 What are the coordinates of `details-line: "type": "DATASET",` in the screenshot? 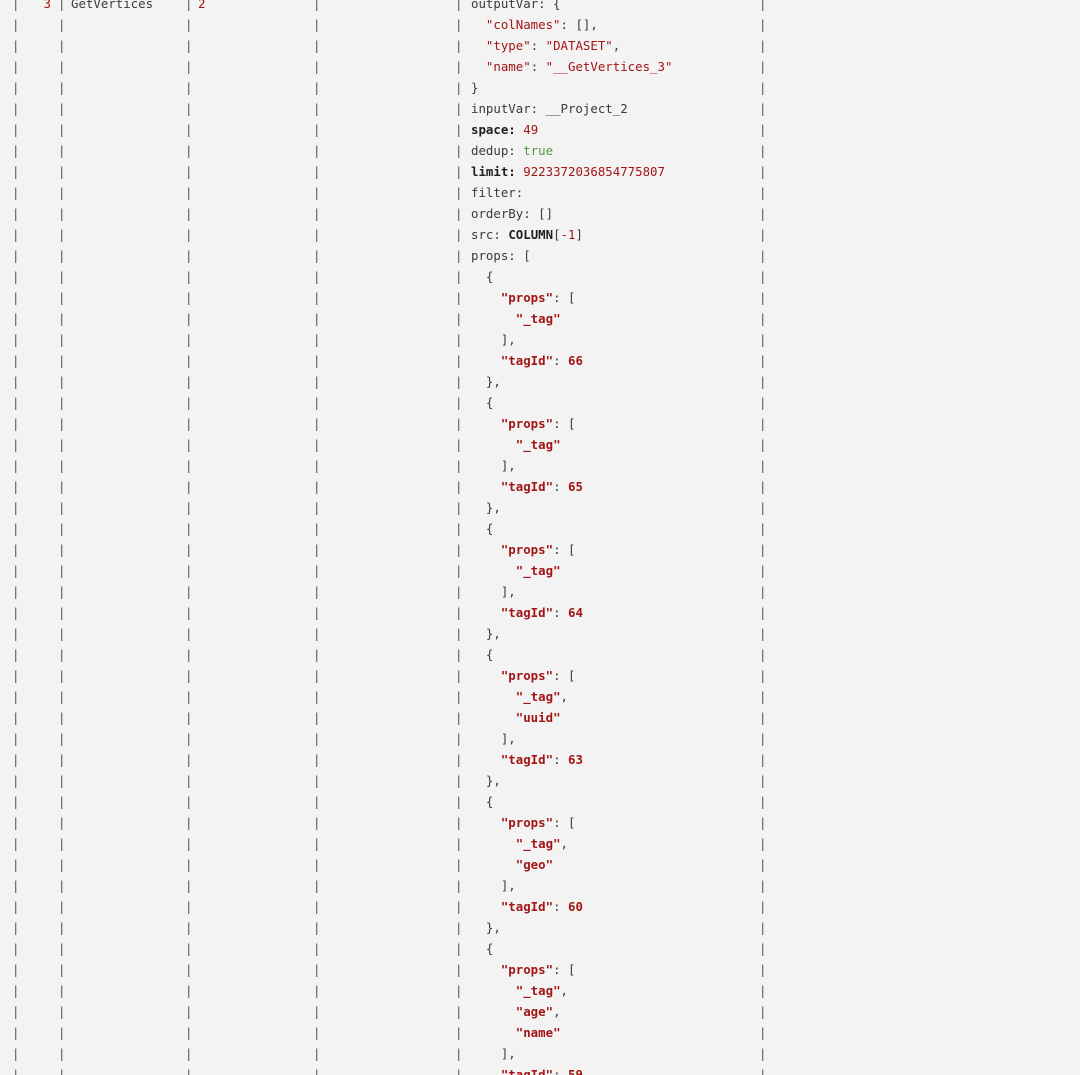 It's located at (545, 45).